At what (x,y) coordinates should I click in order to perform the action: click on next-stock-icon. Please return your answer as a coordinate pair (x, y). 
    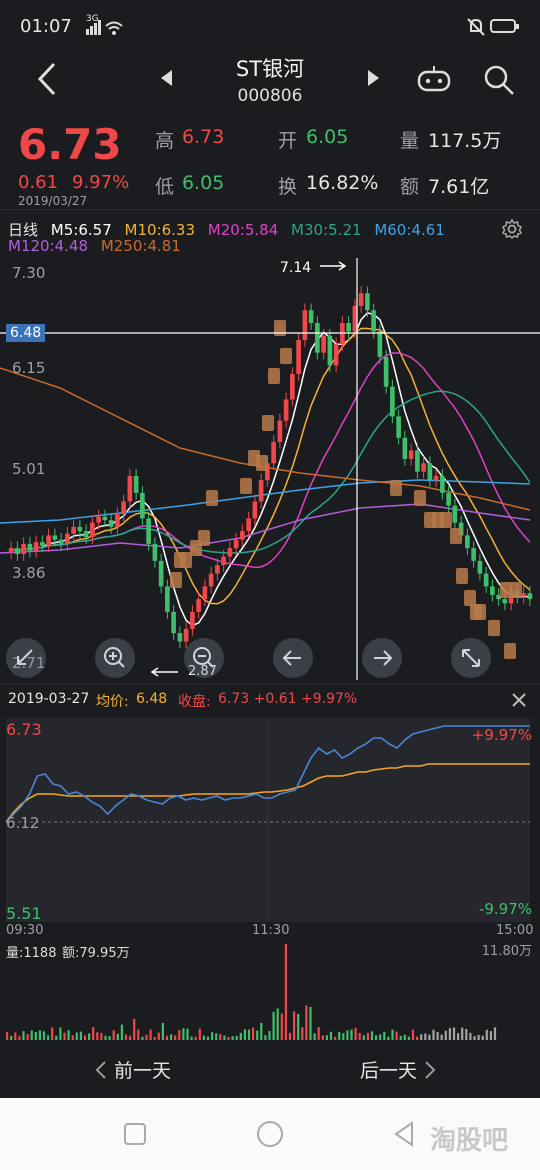
    Looking at the image, I should click on (373, 78).